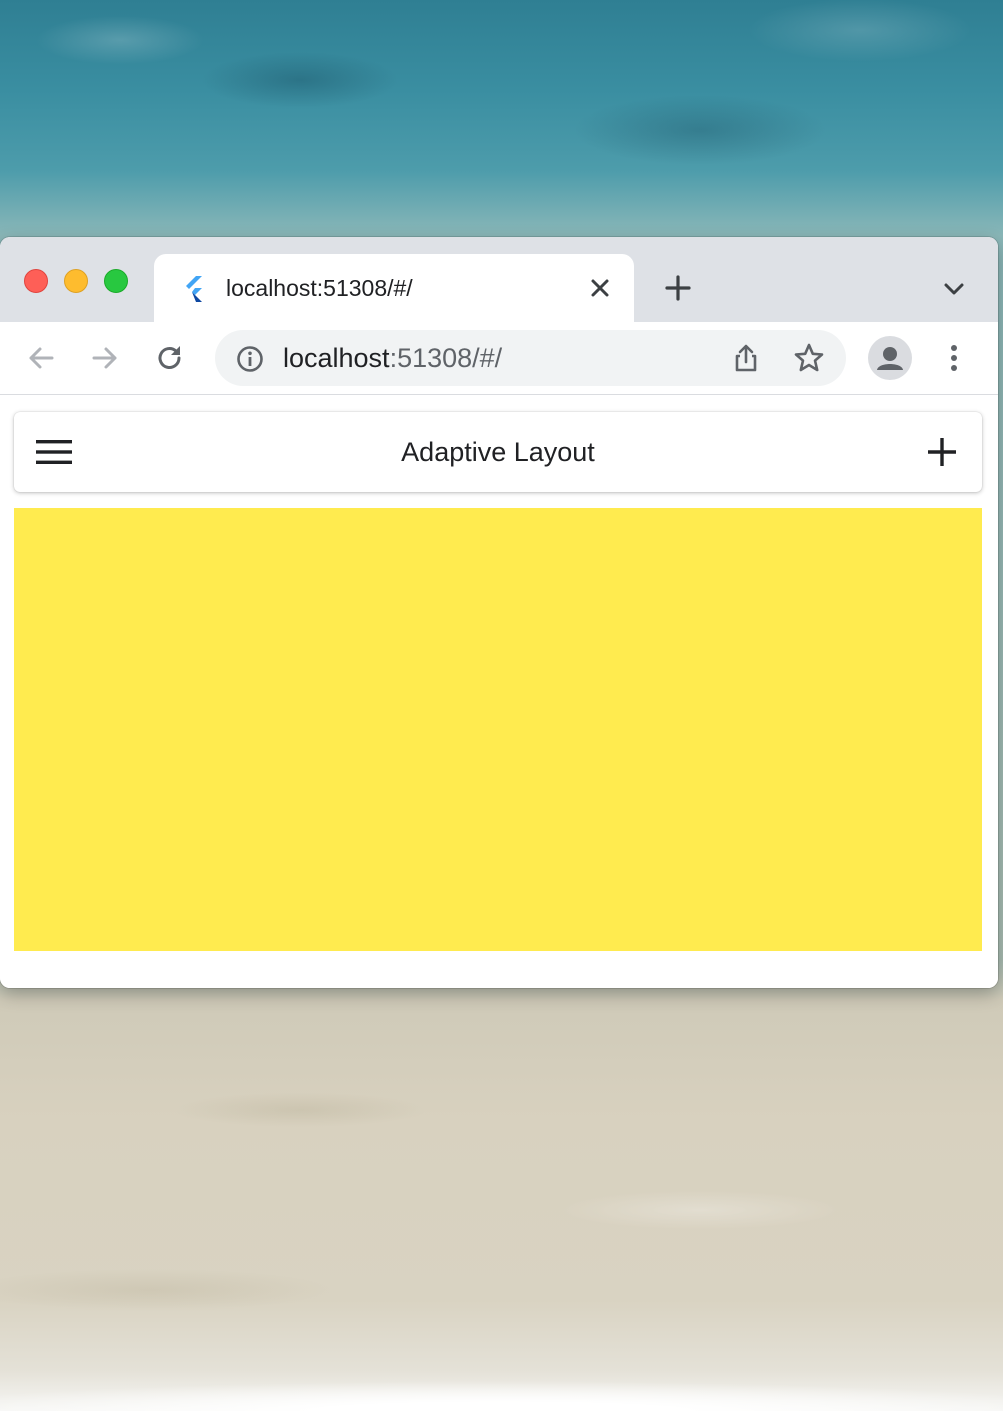  I want to click on address-url: localhost:51308/#/, so click(392, 358).